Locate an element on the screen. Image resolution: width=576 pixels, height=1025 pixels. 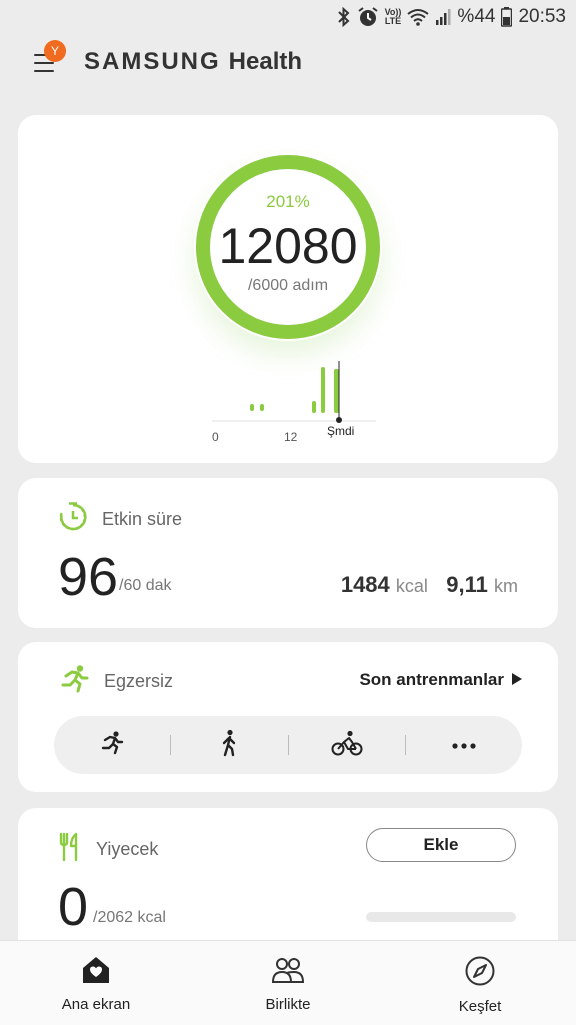
nav-discover-label: Keşfet is located at coordinates (480, 1006).